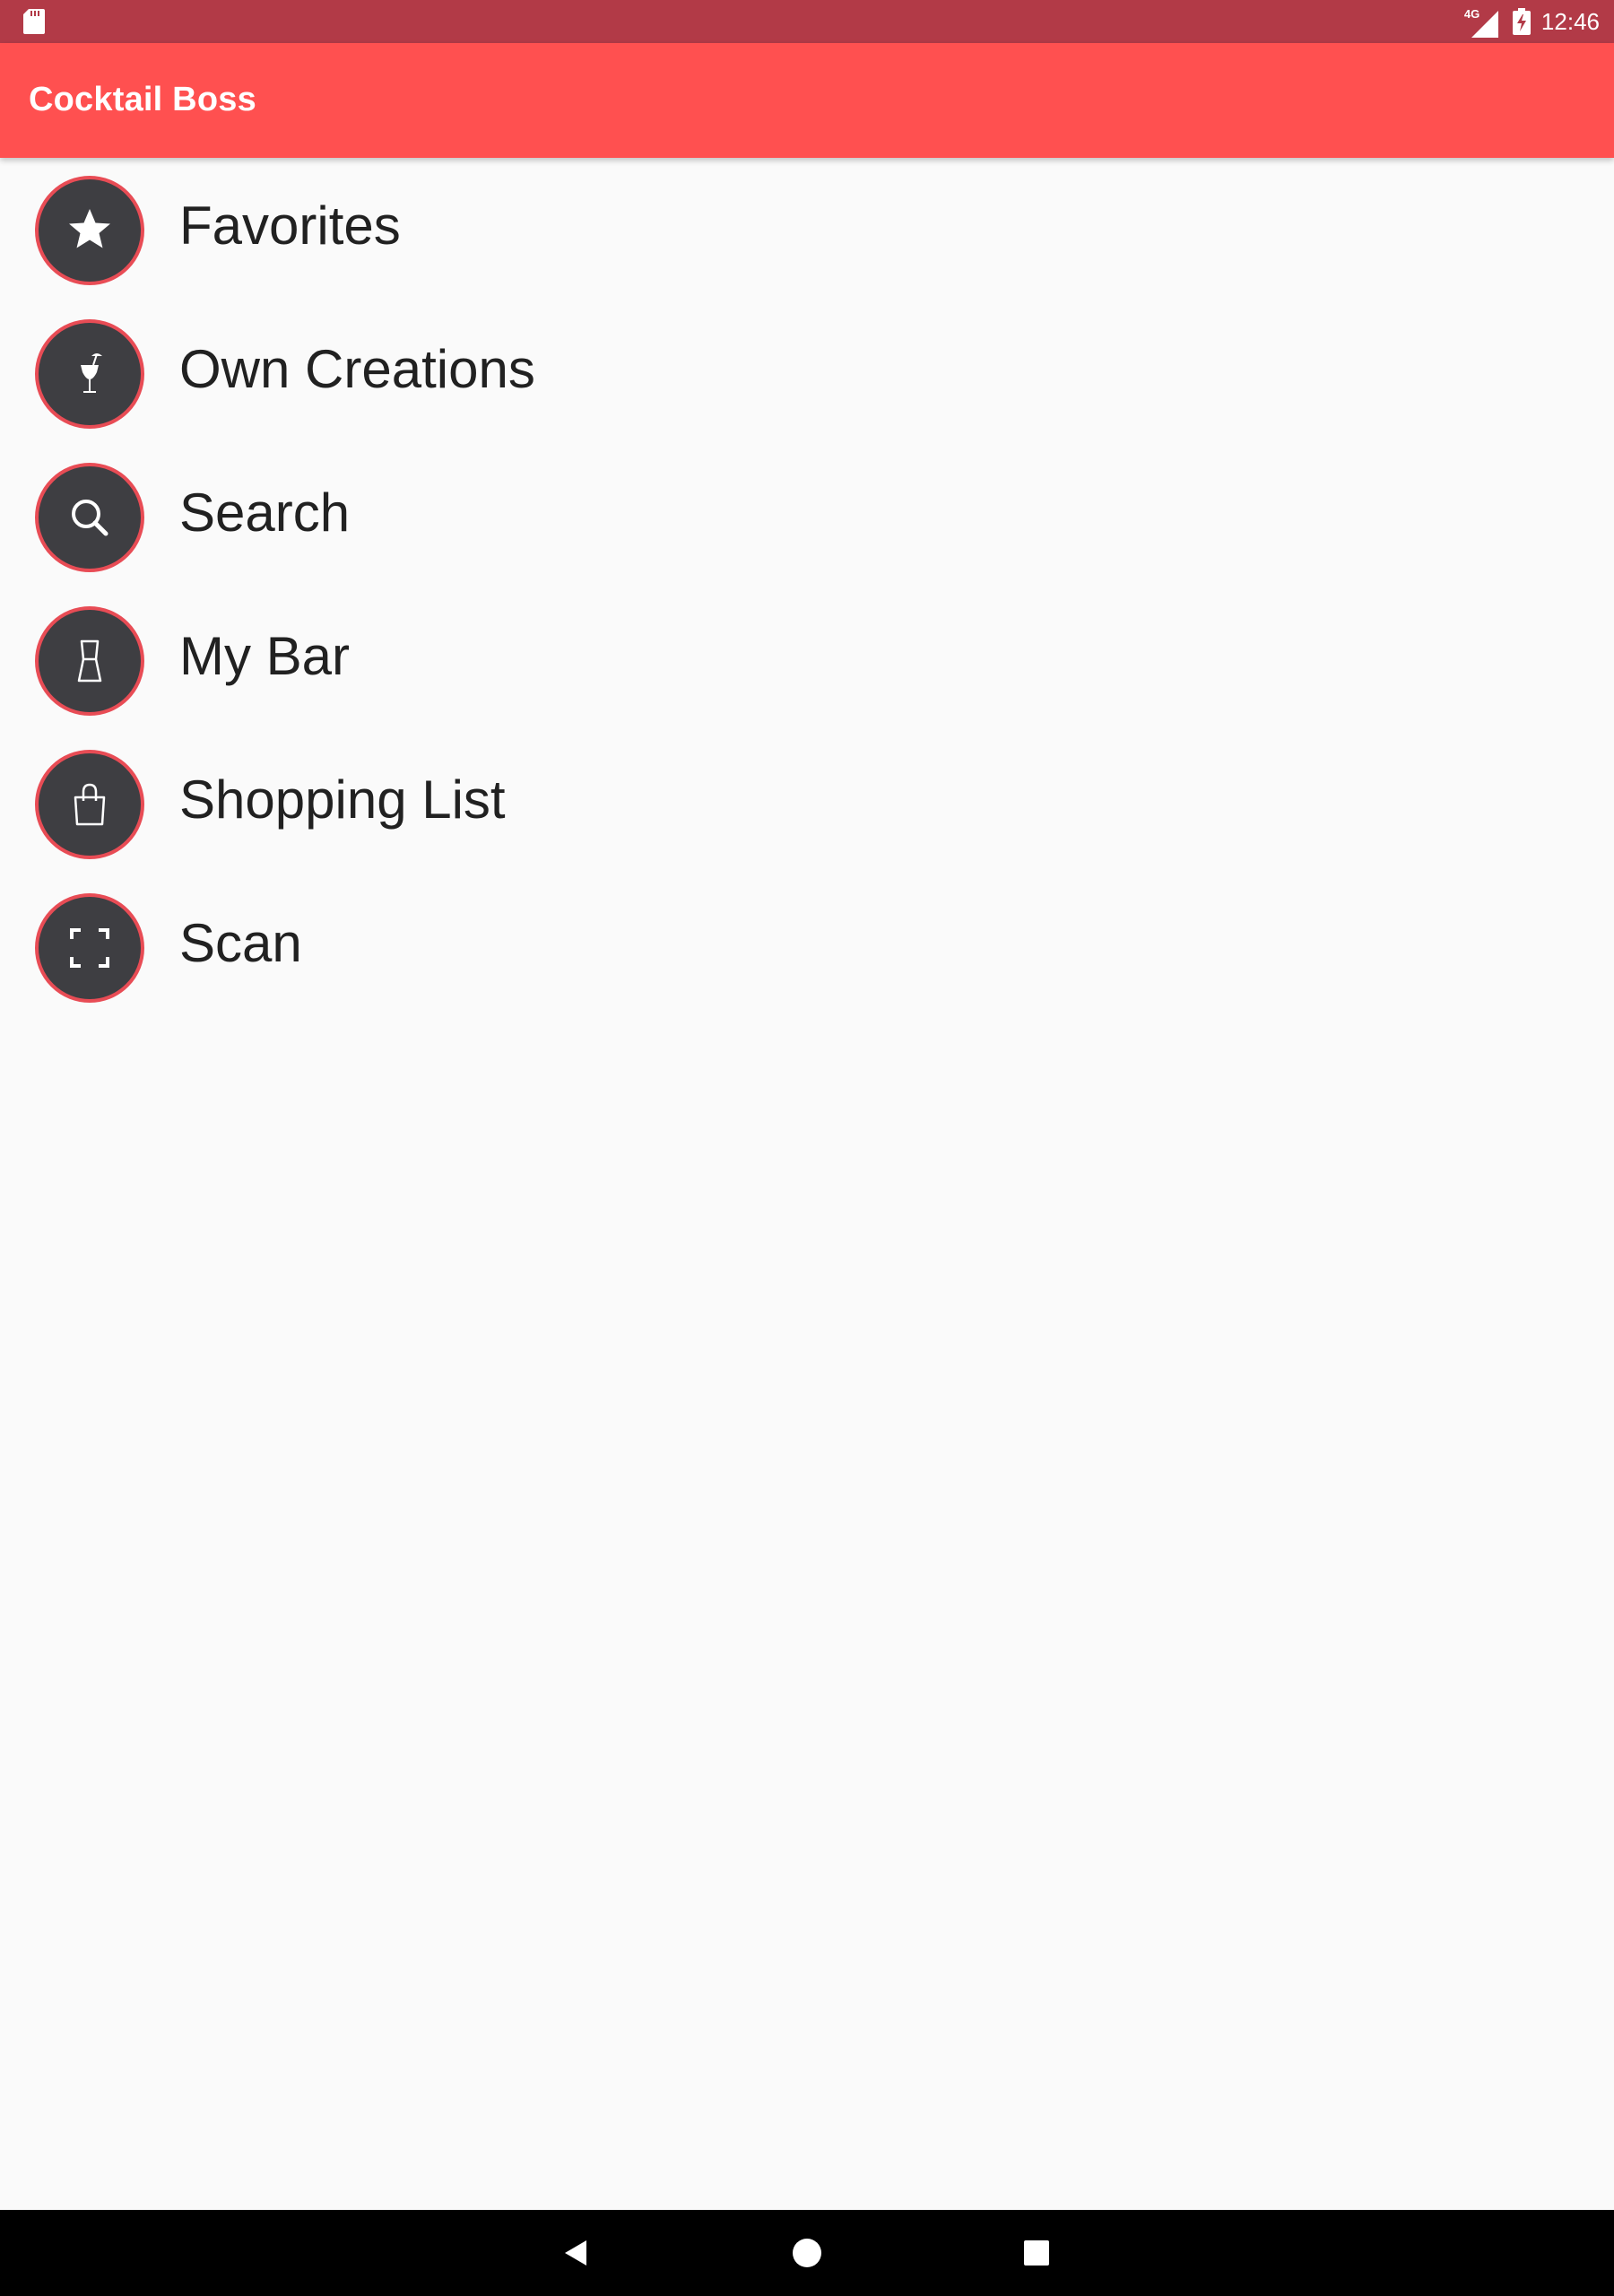 The width and height of the screenshot is (1614, 2296). What do you see at coordinates (142, 99) in the screenshot?
I see `app-title: Cocktail Boss` at bounding box center [142, 99].